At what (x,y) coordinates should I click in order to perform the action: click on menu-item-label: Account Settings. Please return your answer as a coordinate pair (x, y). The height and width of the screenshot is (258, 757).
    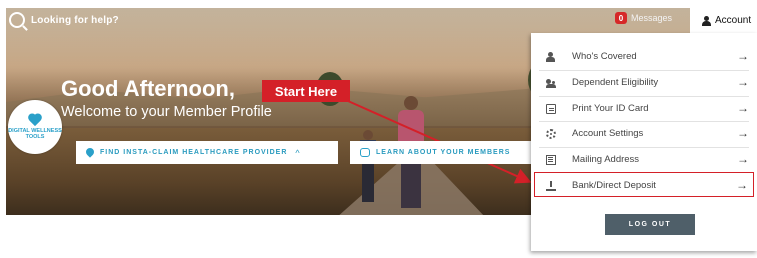
    Looking at the image, I should click on (608, 133).